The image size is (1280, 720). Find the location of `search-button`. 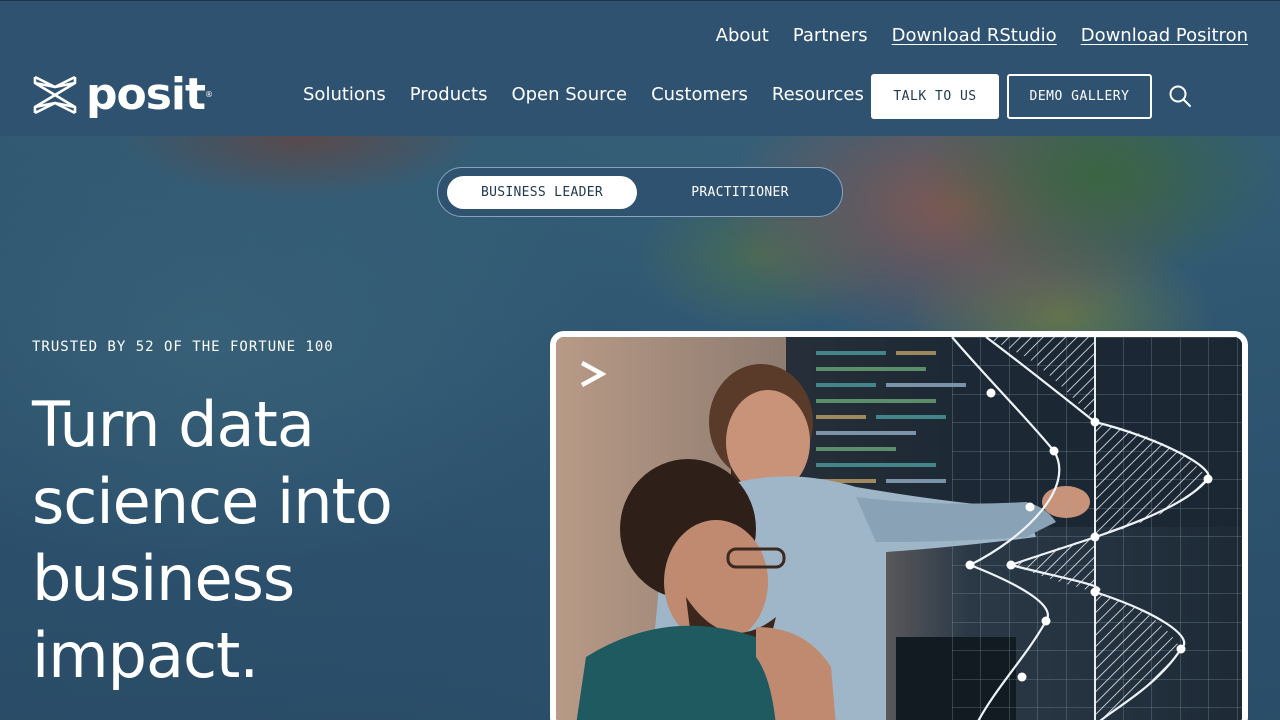

search-button is located at coordinates (1180, 96).